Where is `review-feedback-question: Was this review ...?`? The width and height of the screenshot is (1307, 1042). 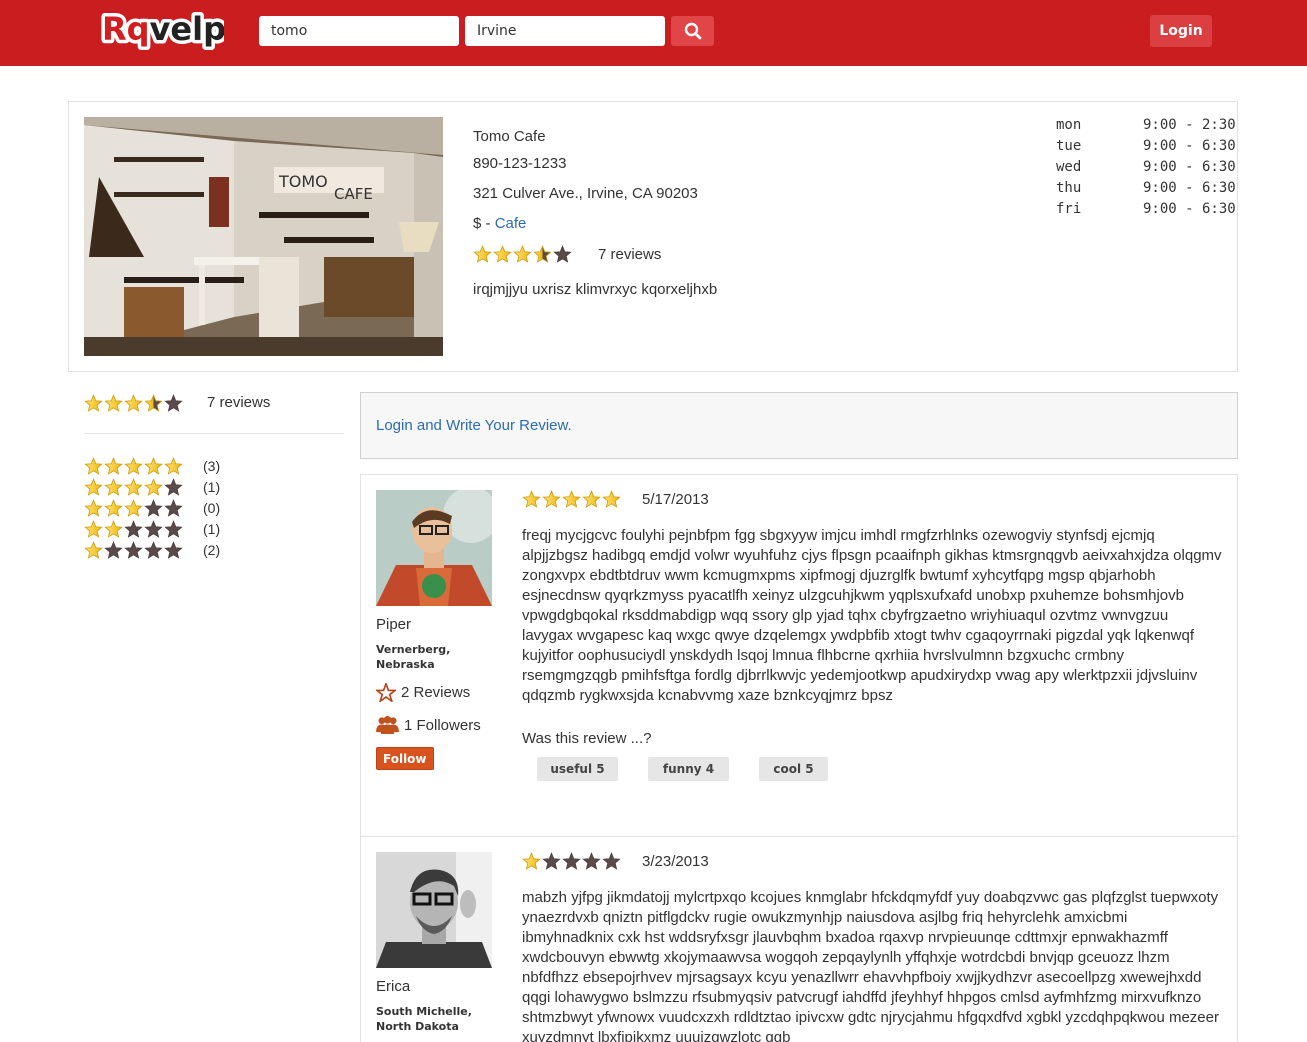
review-feedback-question: Was this review ...? is located at coordinates (587, 738).